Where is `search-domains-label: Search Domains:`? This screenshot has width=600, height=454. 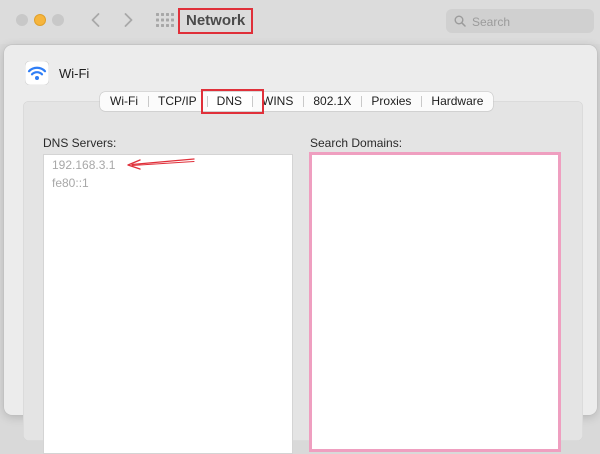
search-domains-label: Search Domains: is located at coordinates (356, 143).